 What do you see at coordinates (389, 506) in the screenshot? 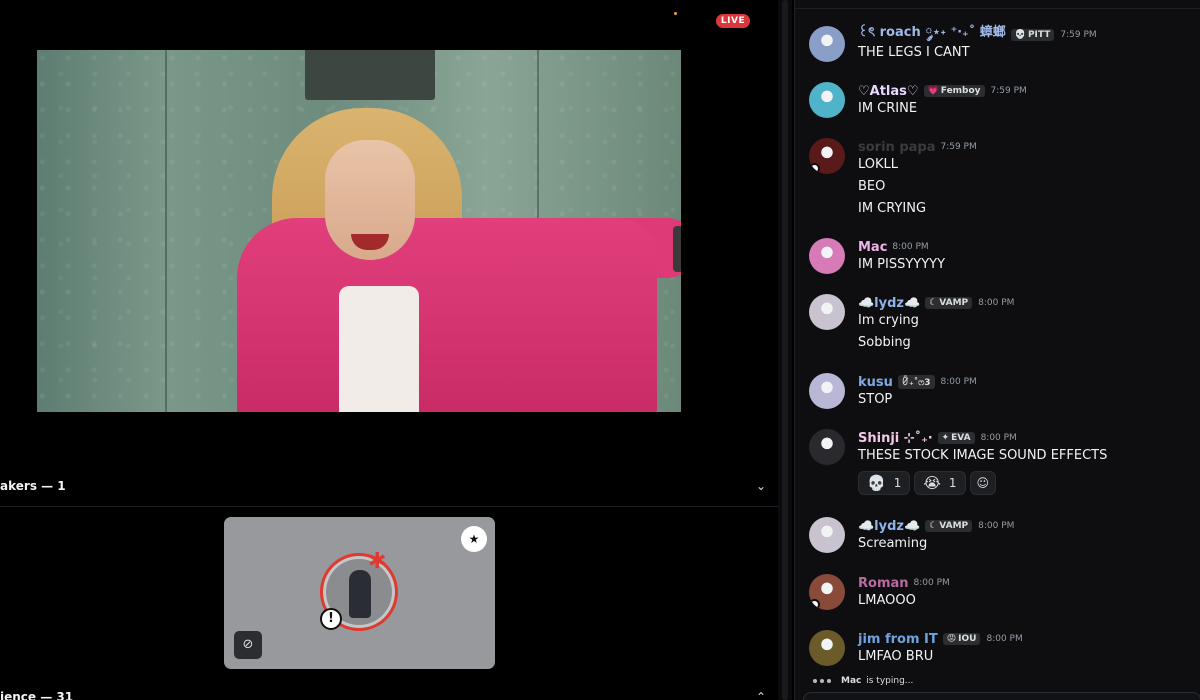
I see `section-divider` at bounding box center [389, 506].